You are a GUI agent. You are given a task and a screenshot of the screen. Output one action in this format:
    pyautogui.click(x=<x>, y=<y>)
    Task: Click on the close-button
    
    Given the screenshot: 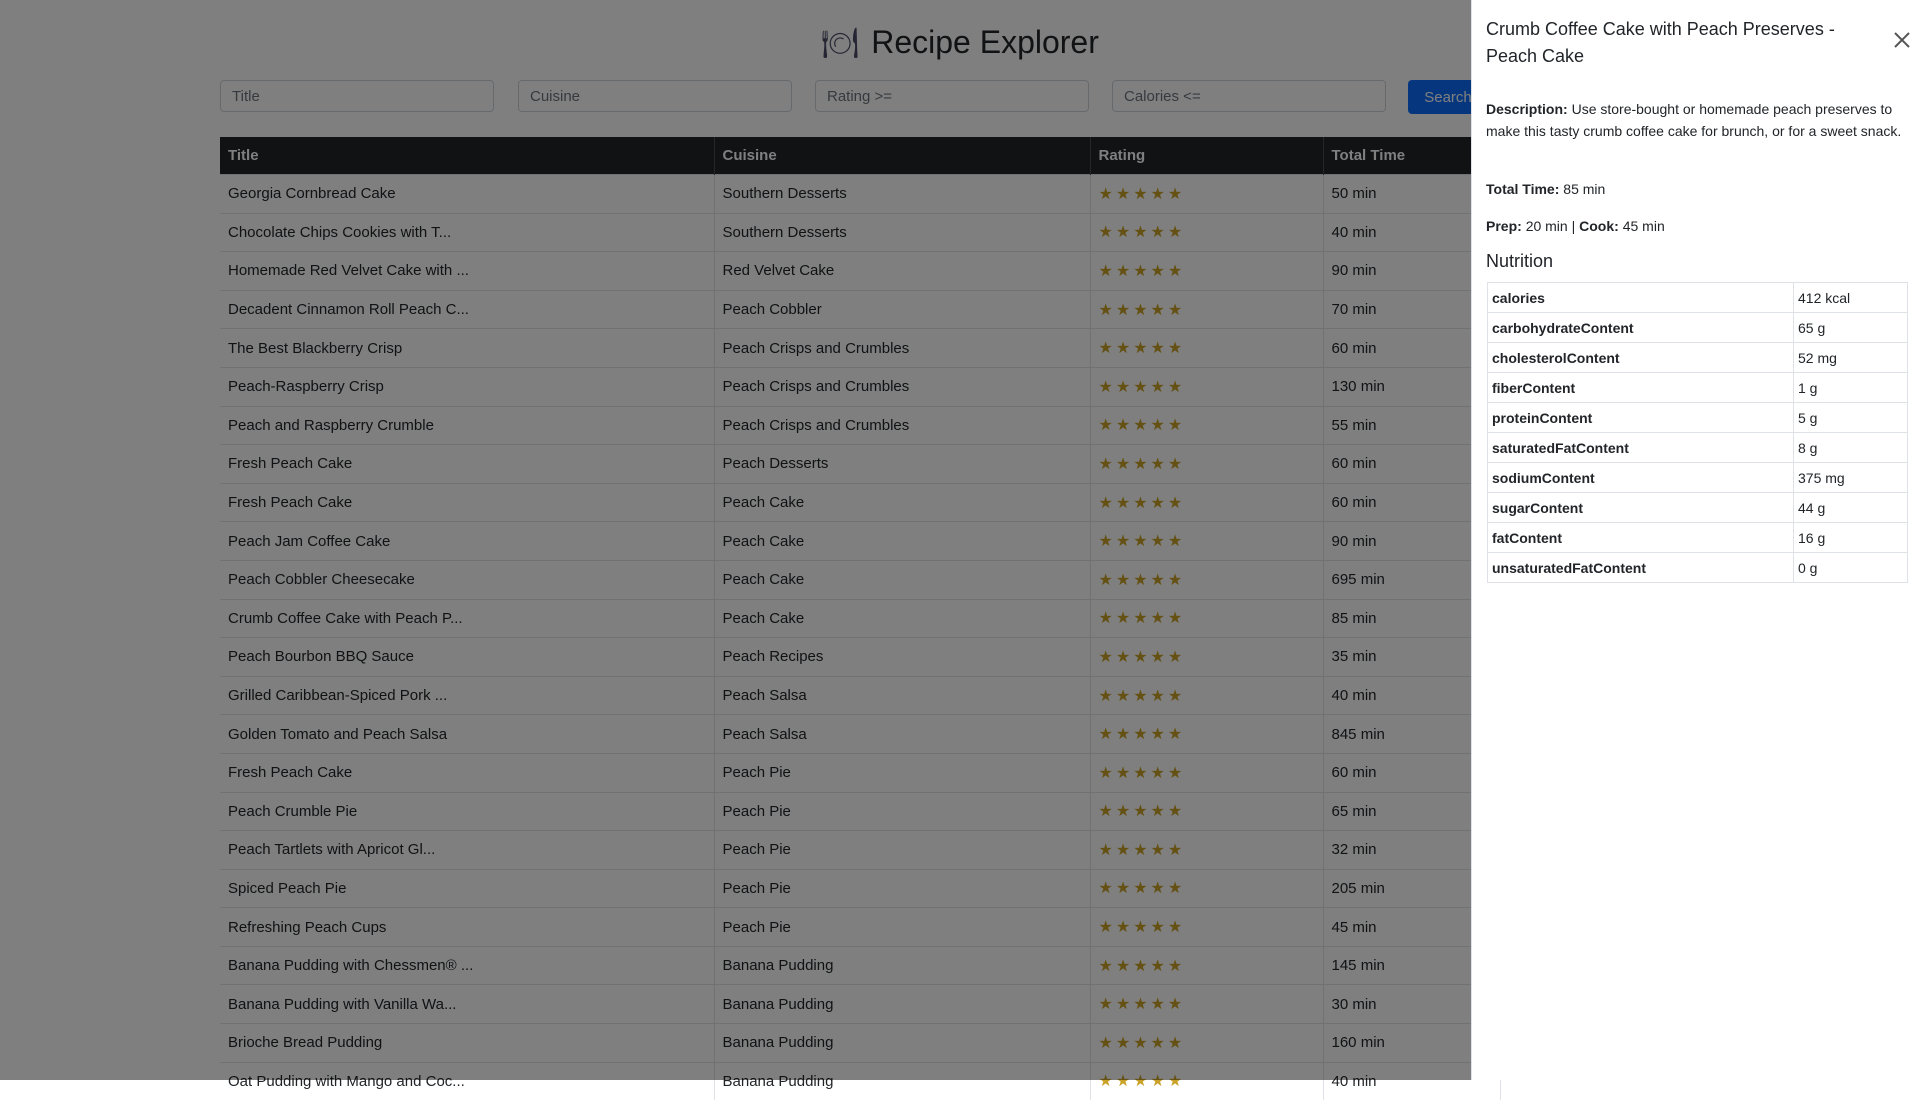 What is the action you would take?
    pyautogui.click(x=1902, y=40)
    